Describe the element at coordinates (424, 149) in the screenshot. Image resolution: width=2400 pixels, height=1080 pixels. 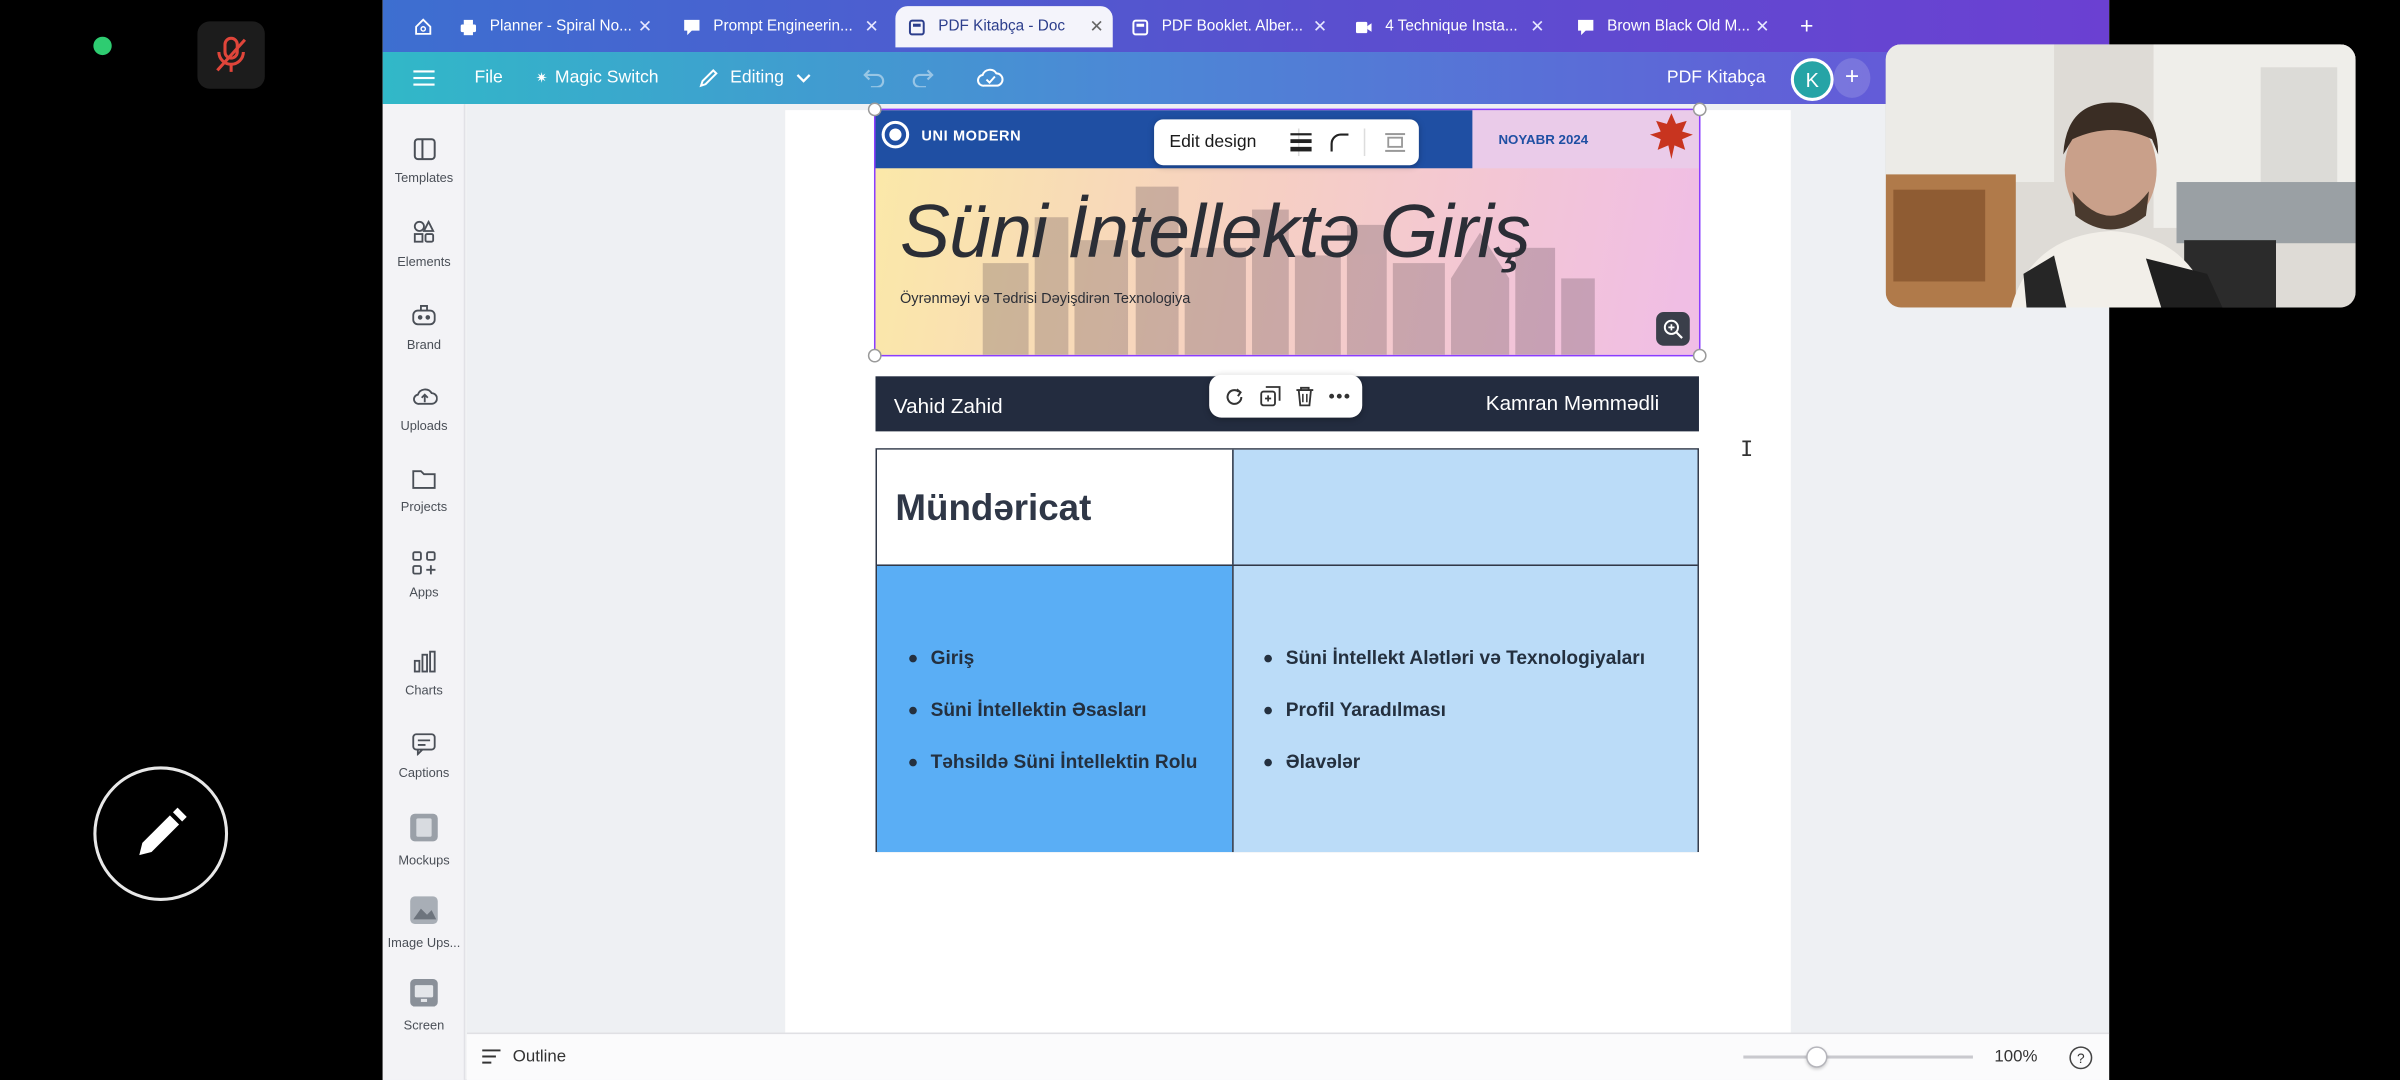
I see `templates-icon` at that location.